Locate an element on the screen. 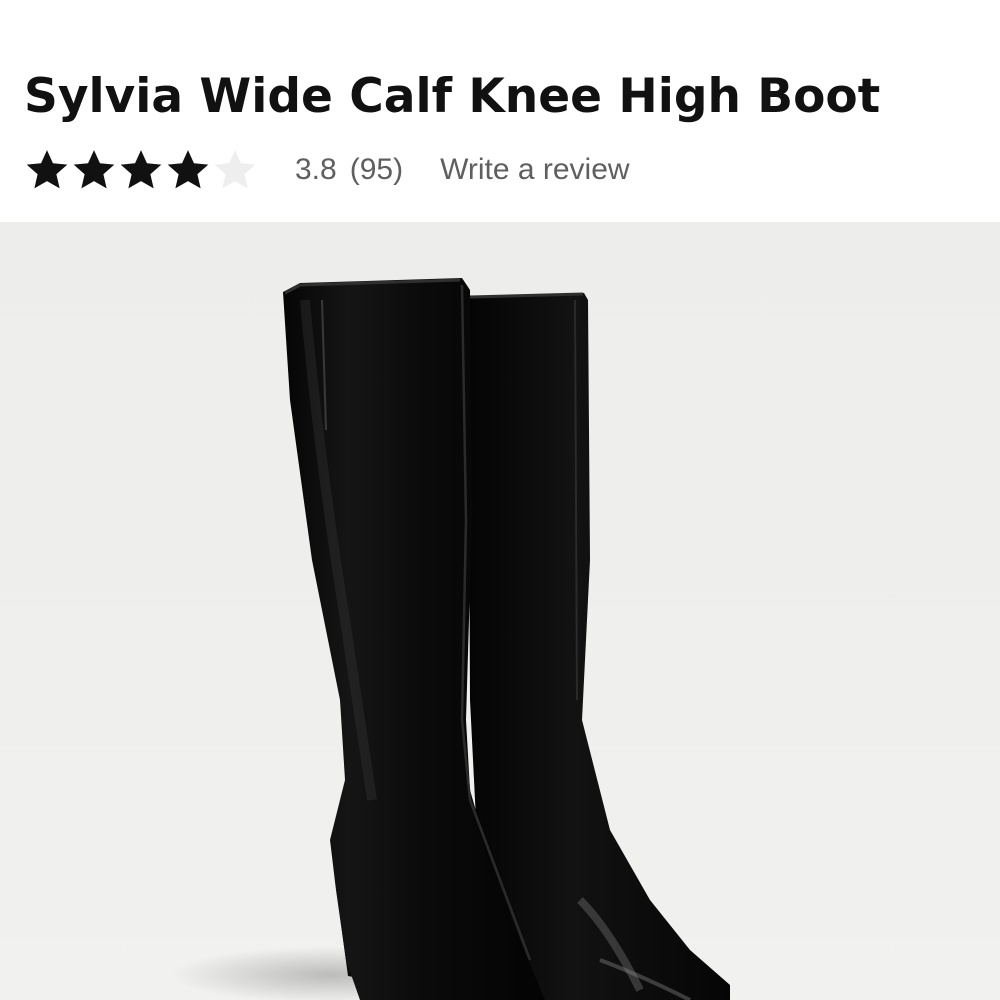  review-count: (95) is located at coordinates (376, 170).